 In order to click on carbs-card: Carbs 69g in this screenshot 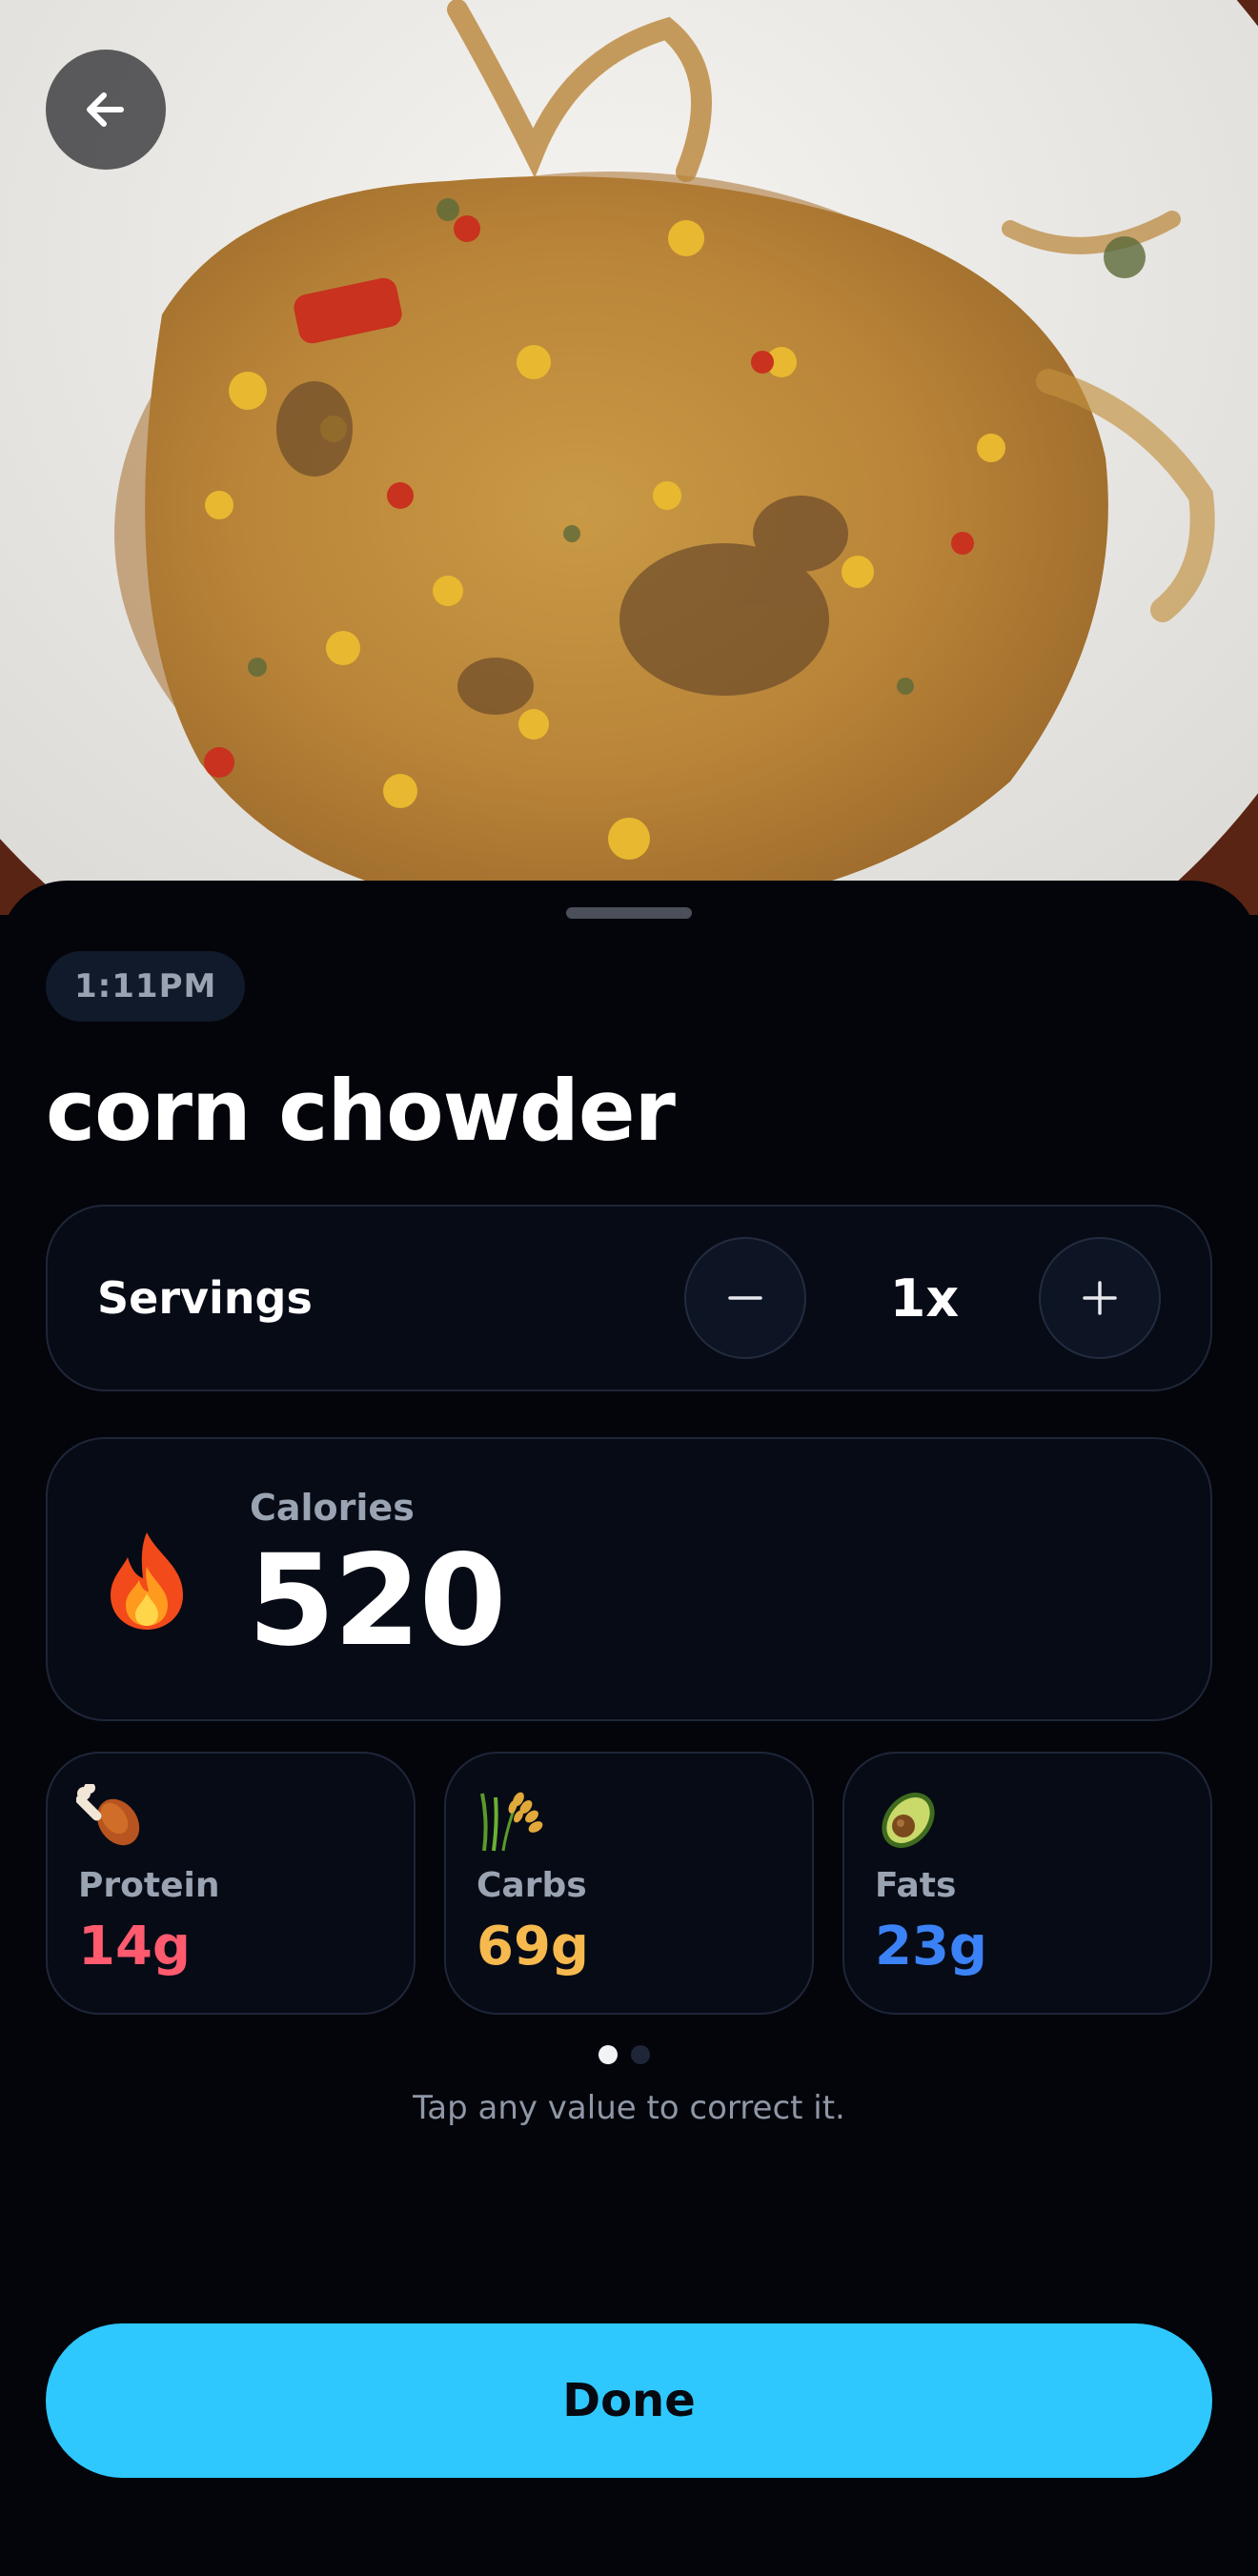, I will do `click(629, 1884)`.